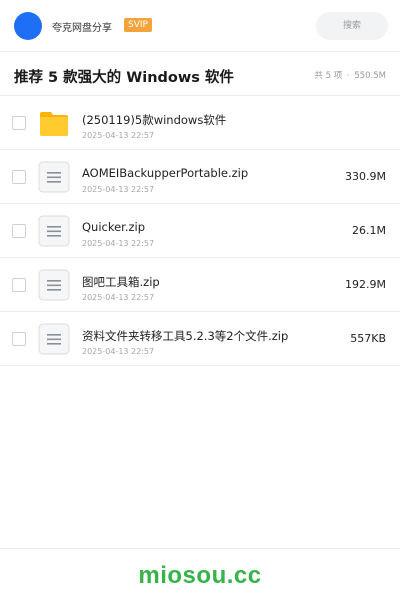  What do you see at coordinates (165, 173) in the screenshot?
I see `file-name: AOMEIBackupperPortable.zip` at bounding box center [165, 173].